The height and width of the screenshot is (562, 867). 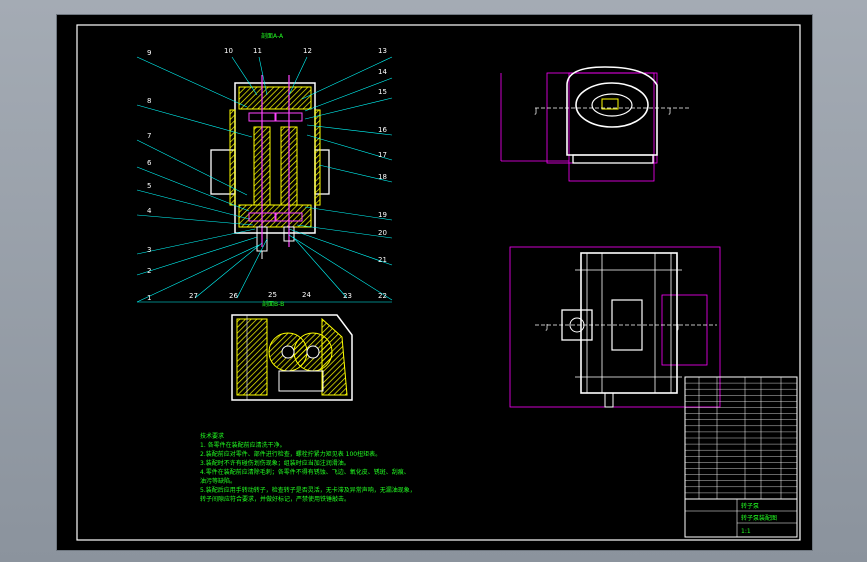 What do you see at coordinates (292, 346) in the screenshot?
I see `section-b-b-view: 剖面B-B 25 24` at bounding box center [292, 346].